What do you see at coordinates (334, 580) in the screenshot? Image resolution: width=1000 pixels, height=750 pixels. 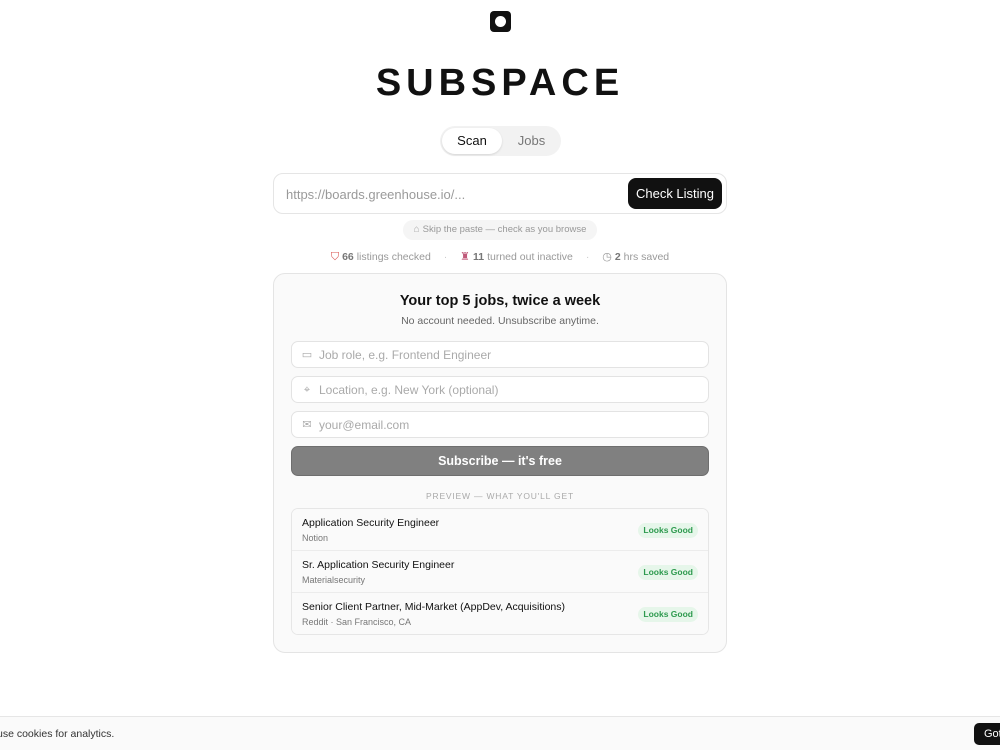 I see `job-company: Materialsecurity` at bounding box center [334, 580].